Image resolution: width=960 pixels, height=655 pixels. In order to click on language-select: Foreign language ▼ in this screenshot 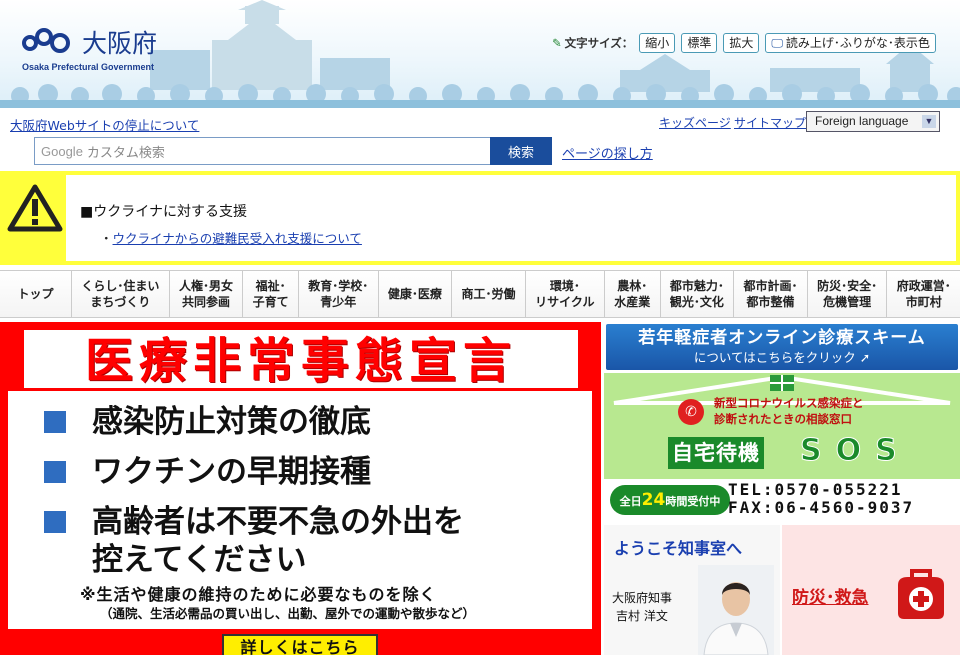, I will do `click(873, 121)`.